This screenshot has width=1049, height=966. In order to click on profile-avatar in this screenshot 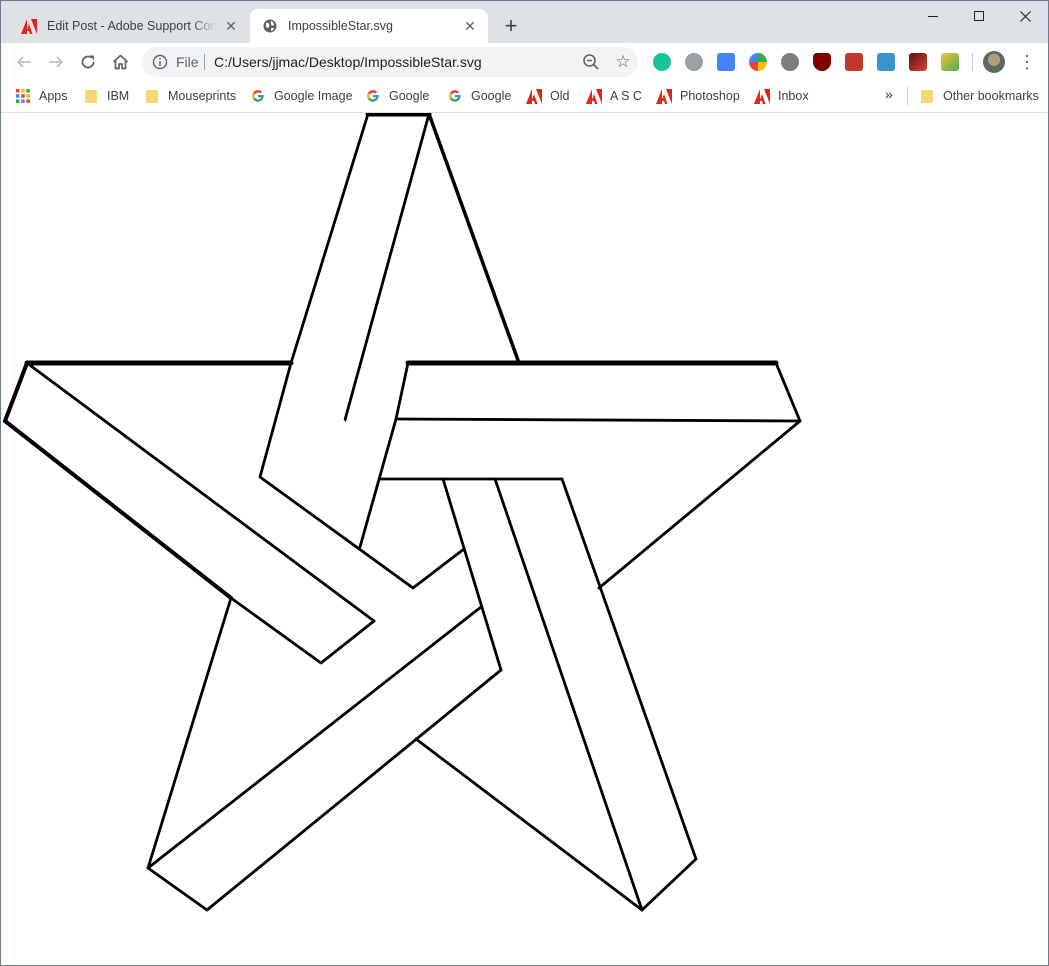, I will do `click(994, 62)`.